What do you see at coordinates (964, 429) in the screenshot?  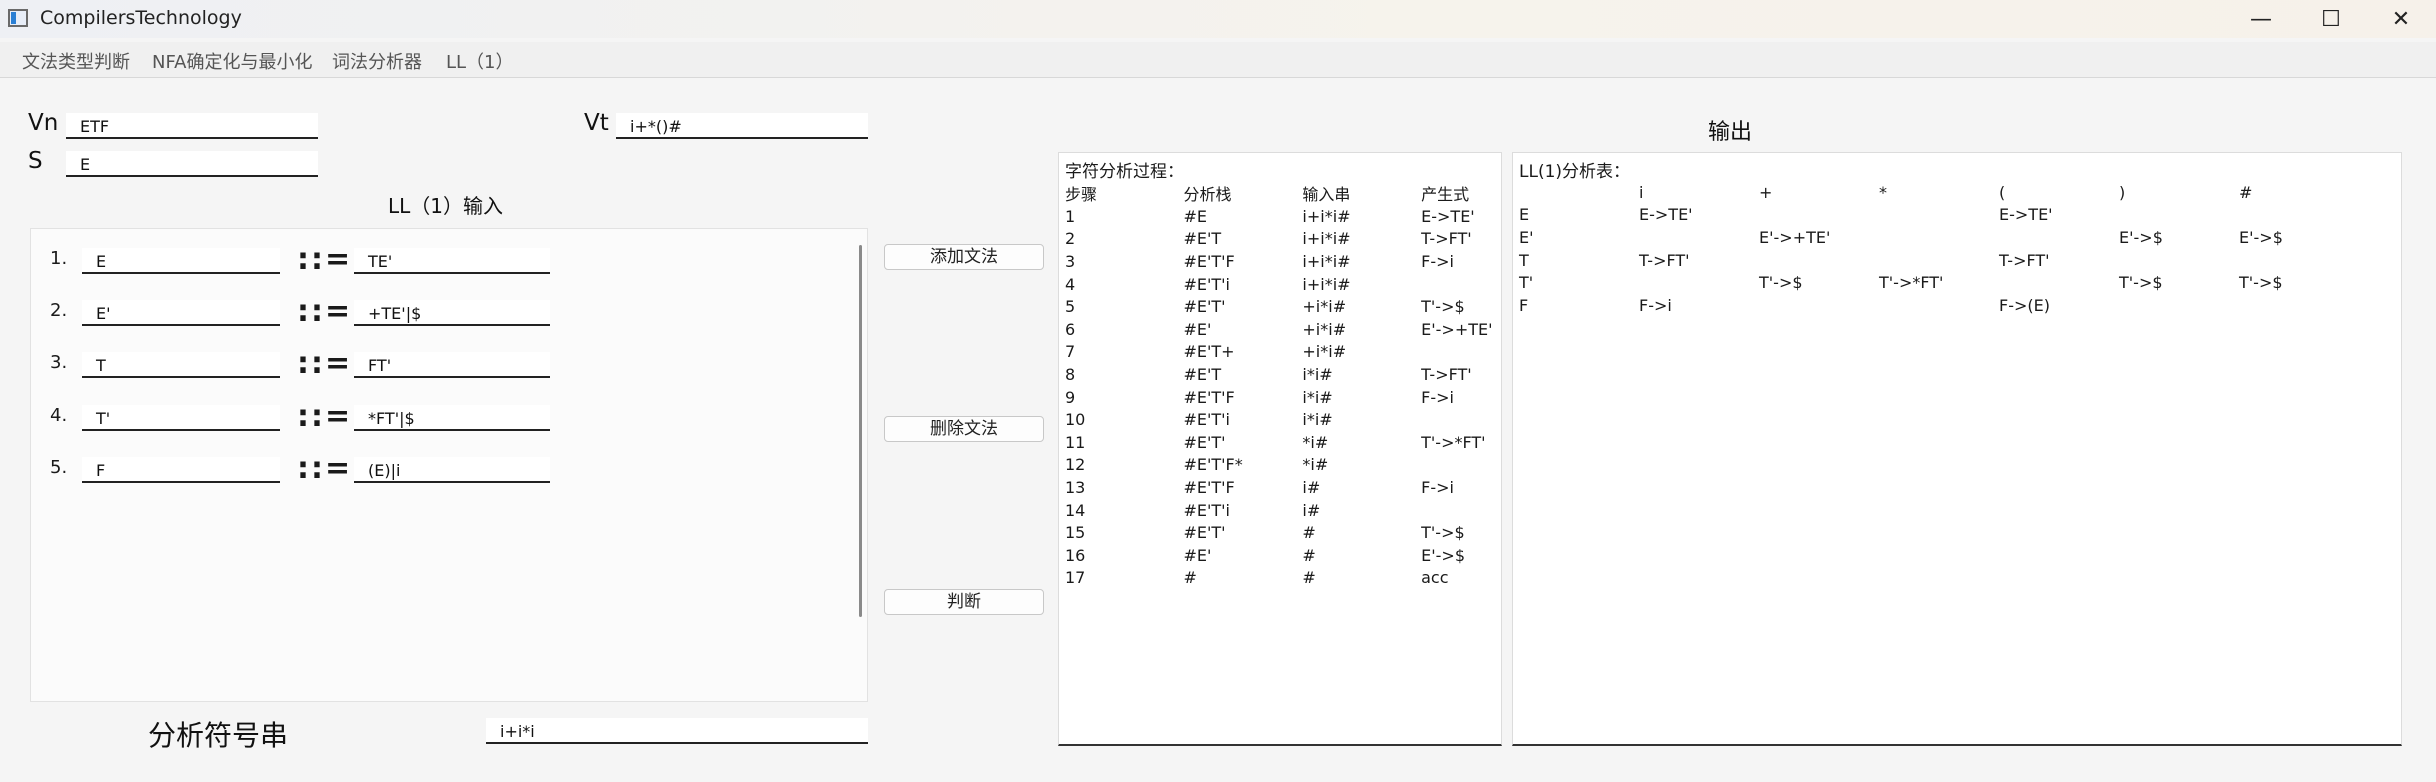 I see `delete-grammar-button: 删除文法` at bounding box center [964, 429].